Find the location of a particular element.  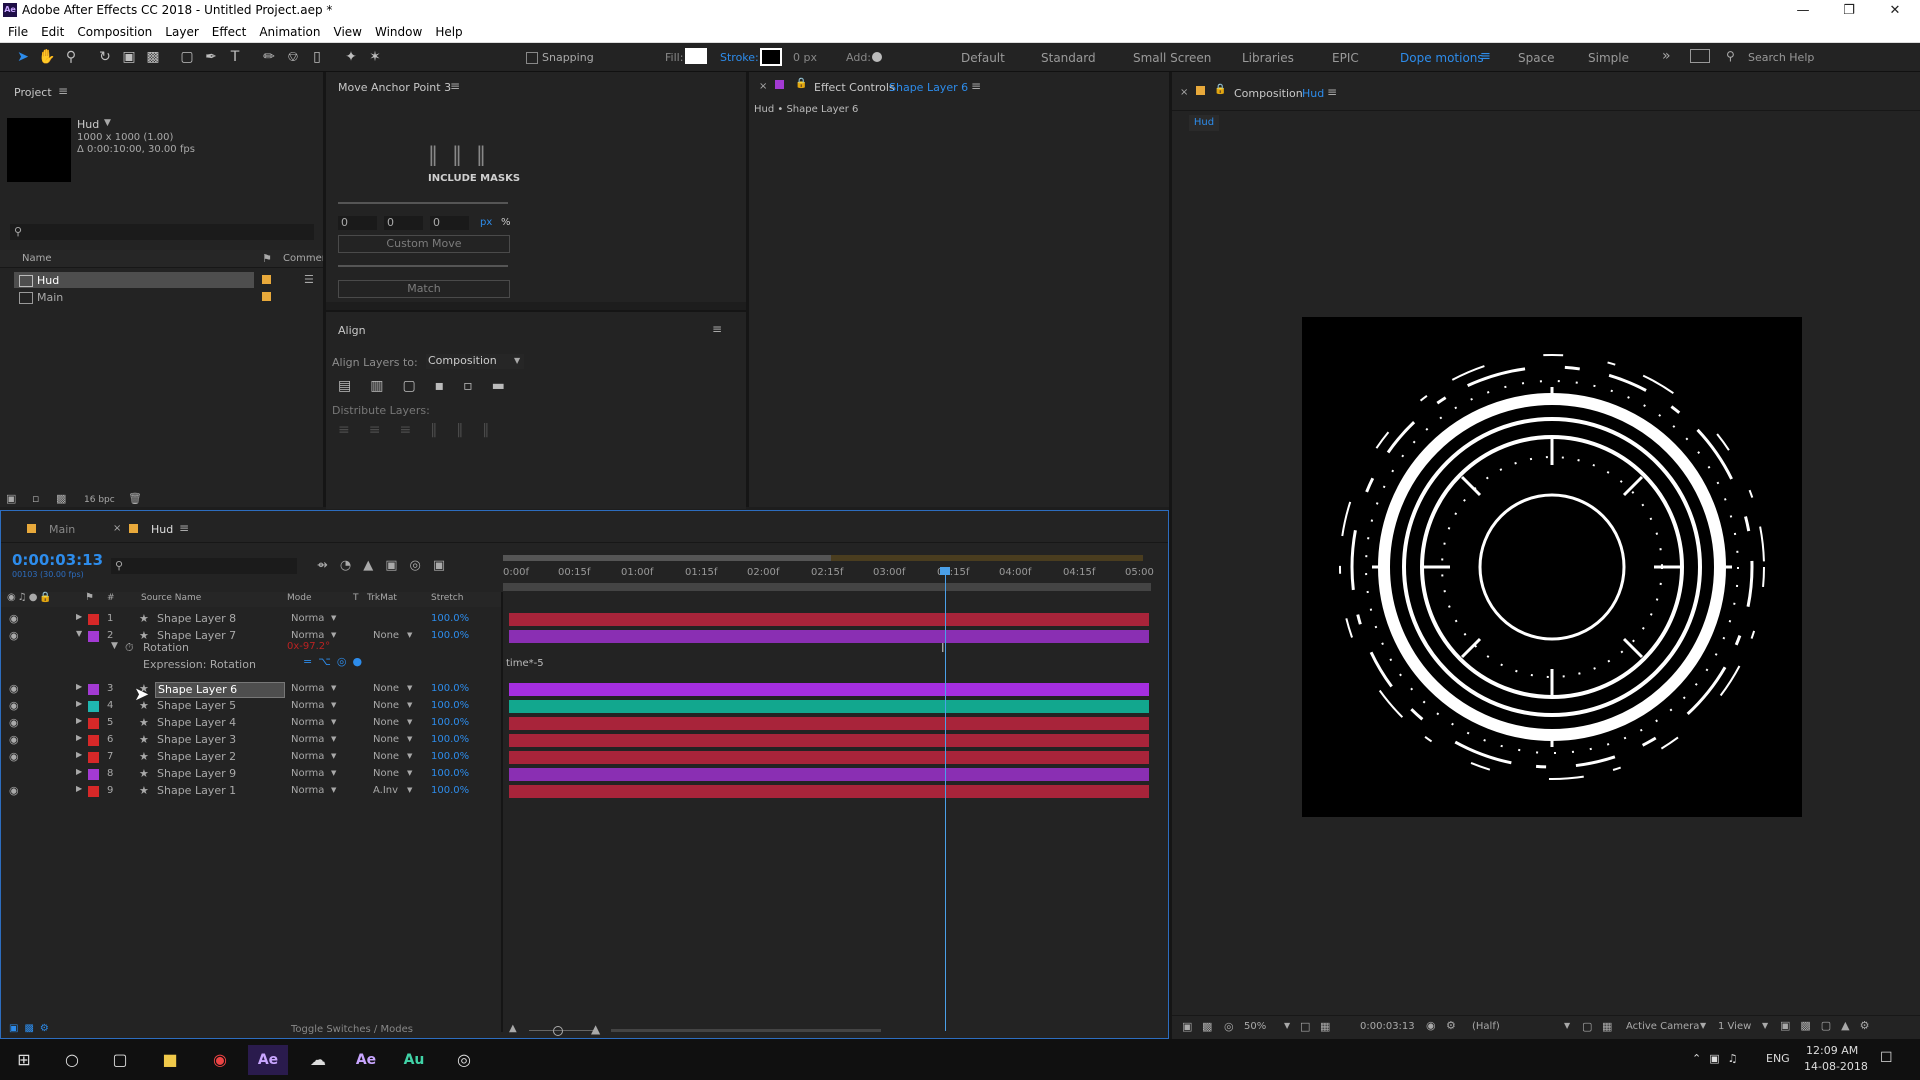

close-icon: × is located at coordinates (763, 86).